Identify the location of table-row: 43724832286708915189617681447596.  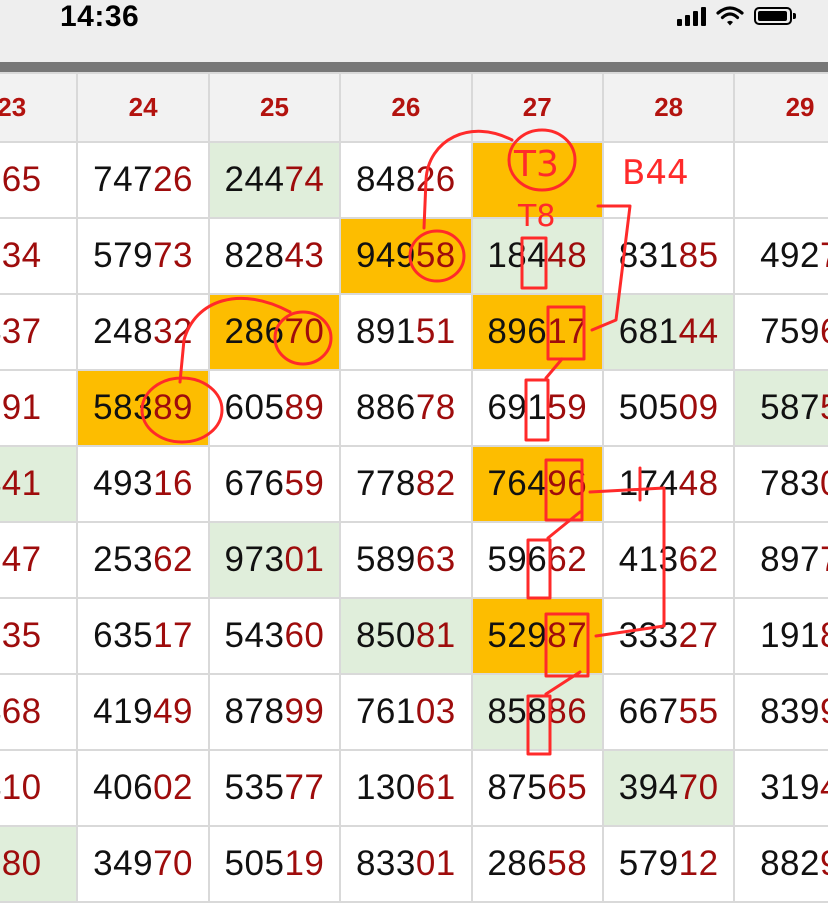
(414, 332).